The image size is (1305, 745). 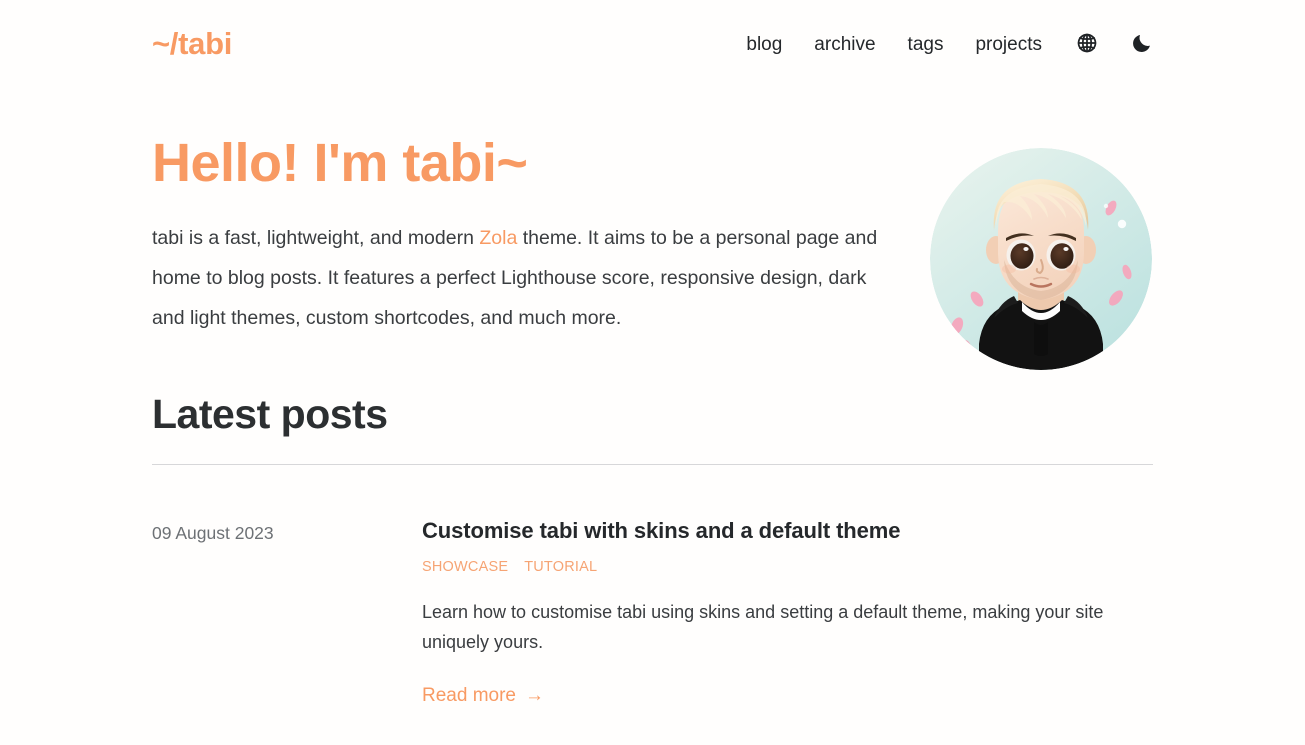 What do you see at coordinates (213, 533) in the screenshot?
I see `post-date: 09 August 2023` at bounding box center [213, 533].